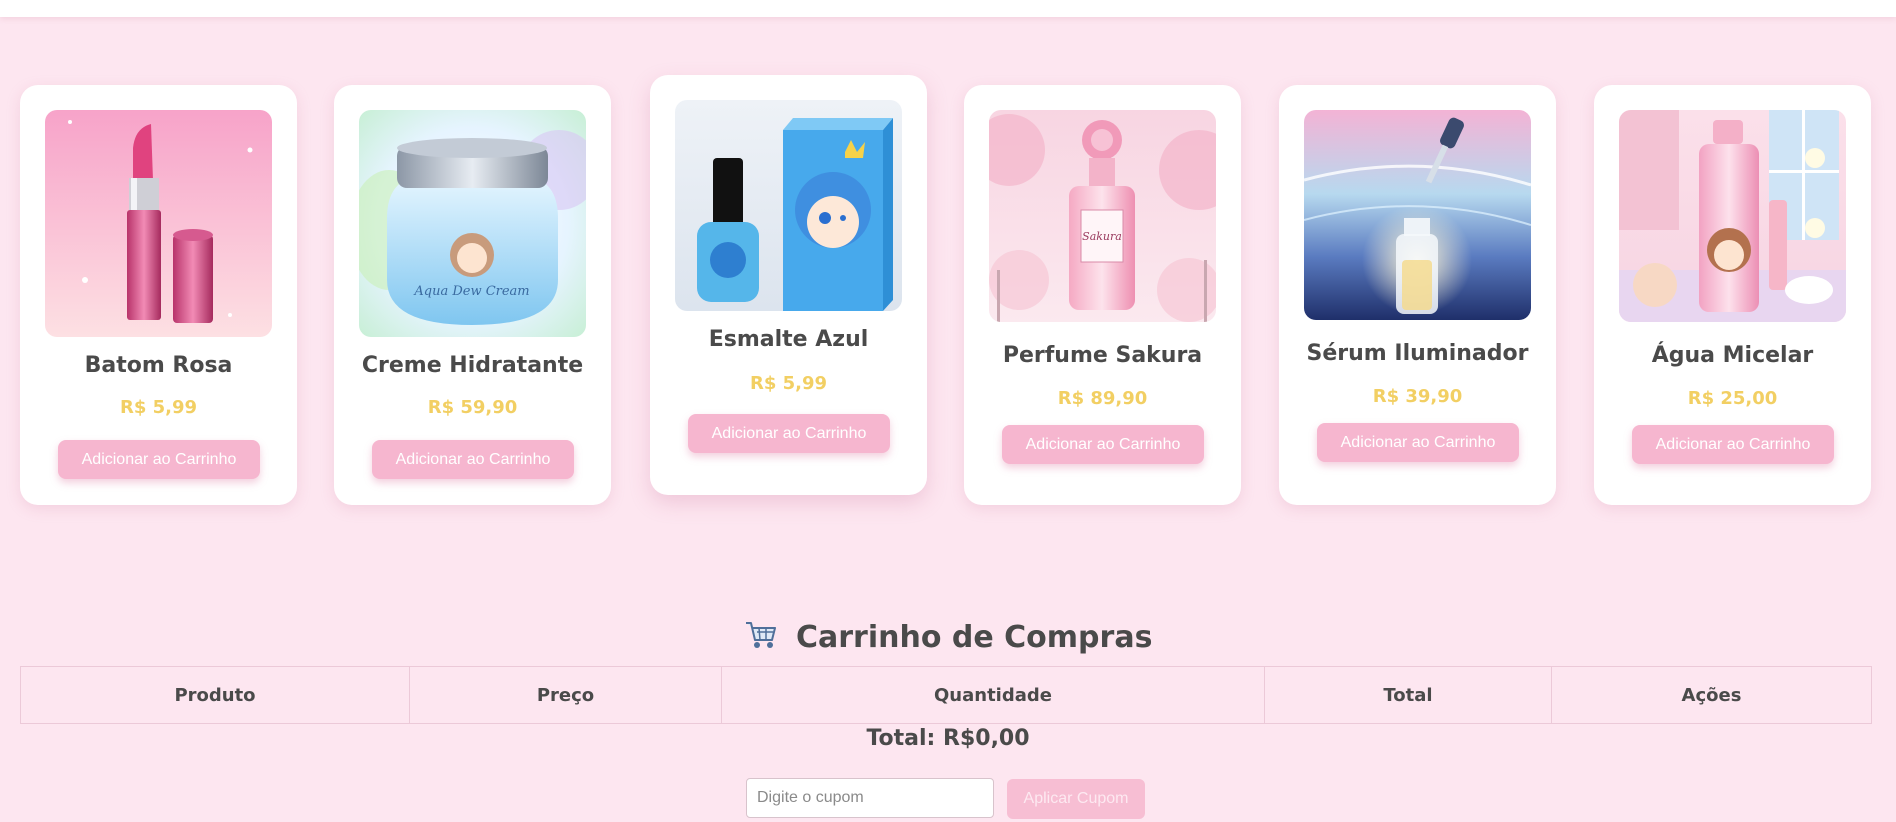  Describe the element at coordinates (565, 695) in the screenshot. I see `column-header-price: Preço` at that location.